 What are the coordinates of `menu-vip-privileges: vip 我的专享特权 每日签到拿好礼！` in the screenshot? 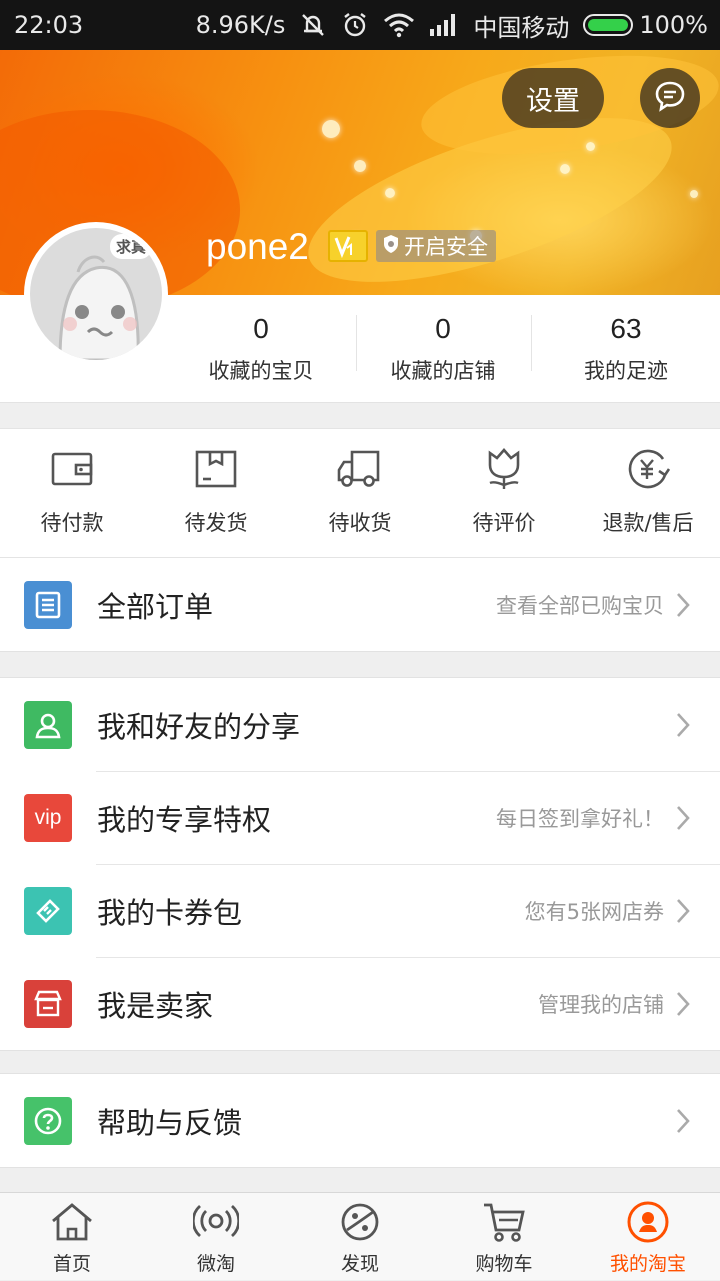 It's located at (360, 817).